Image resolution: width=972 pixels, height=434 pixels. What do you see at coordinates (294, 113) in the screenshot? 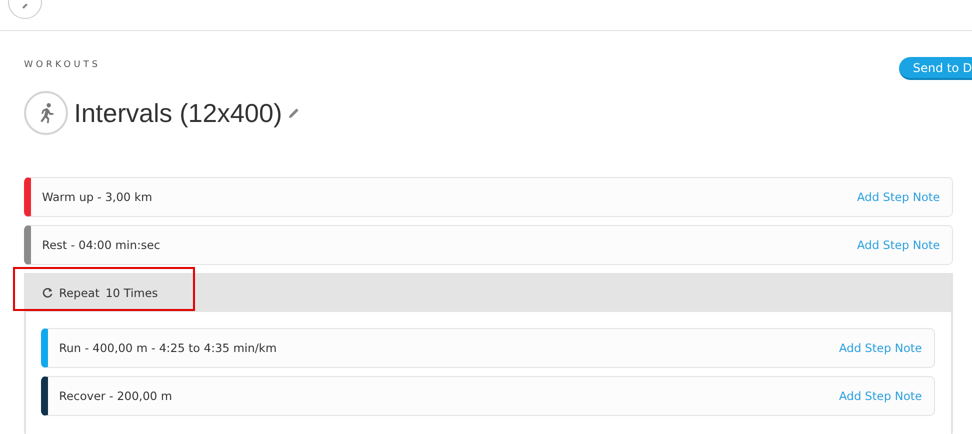
I see `pencil-icon` at bounding box center [294, 113].